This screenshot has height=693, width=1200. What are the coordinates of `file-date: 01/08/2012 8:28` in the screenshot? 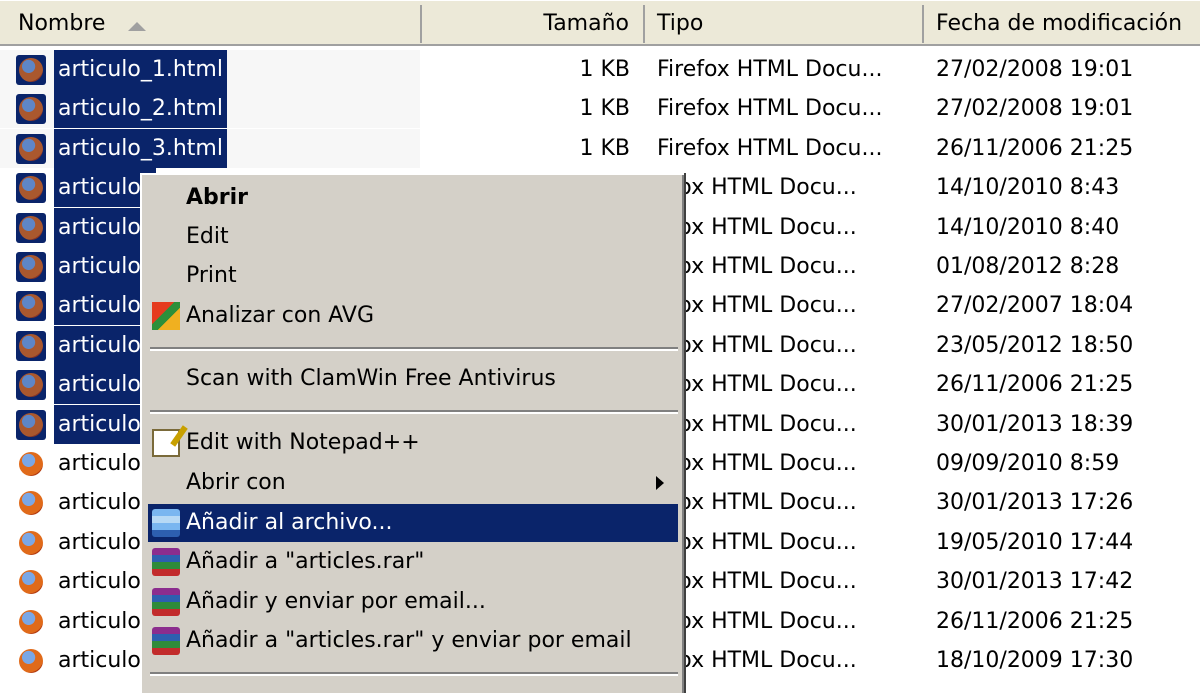 It's located at (1028, 266).